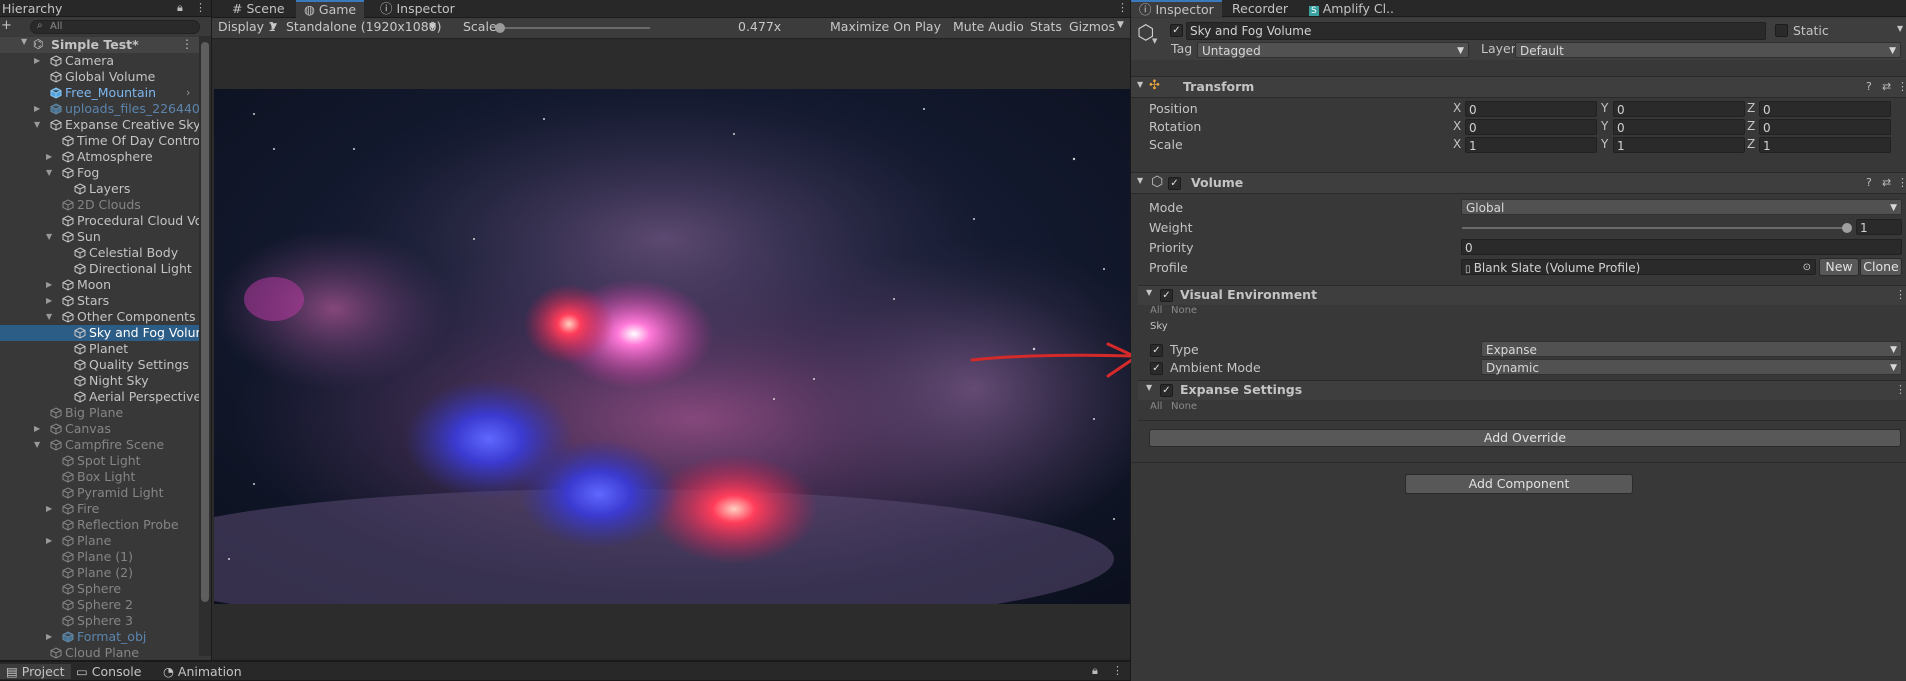 This screenshot has width=1906, height=681. What do you see at coordinates (100, 317) in the screenshot?
I see `hierarchy-item: ▼ Other Components` at bounding box center [100, 317].